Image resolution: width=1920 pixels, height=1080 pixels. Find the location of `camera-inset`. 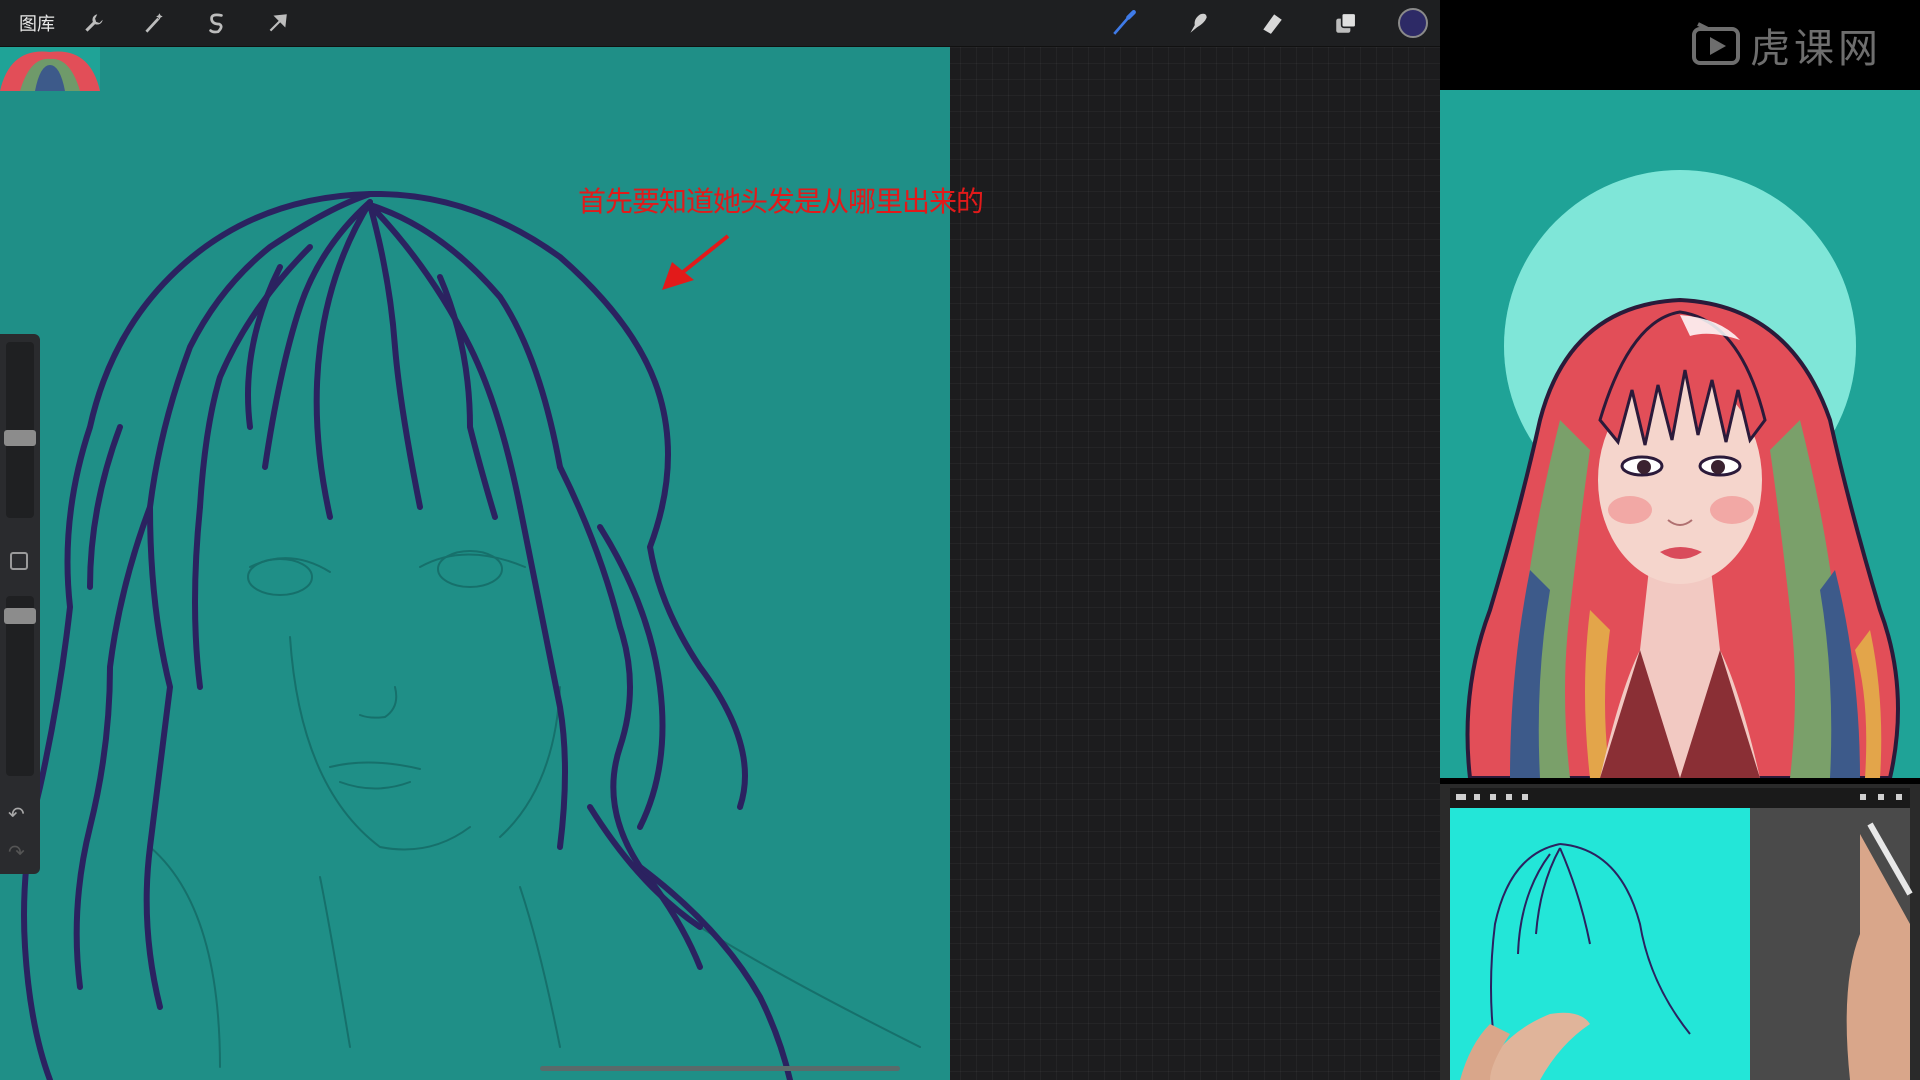

camera-inset is located at coordinates (1680, 932).